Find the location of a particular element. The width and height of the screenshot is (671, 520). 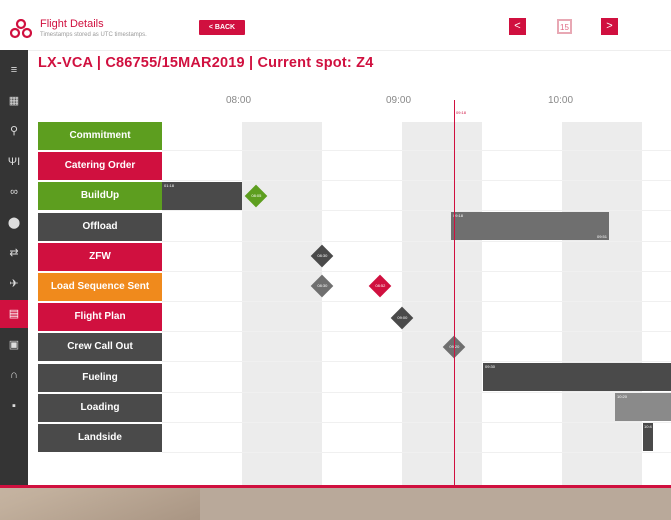

milestone-time: 08:05 is located at coordinates (256, 196).